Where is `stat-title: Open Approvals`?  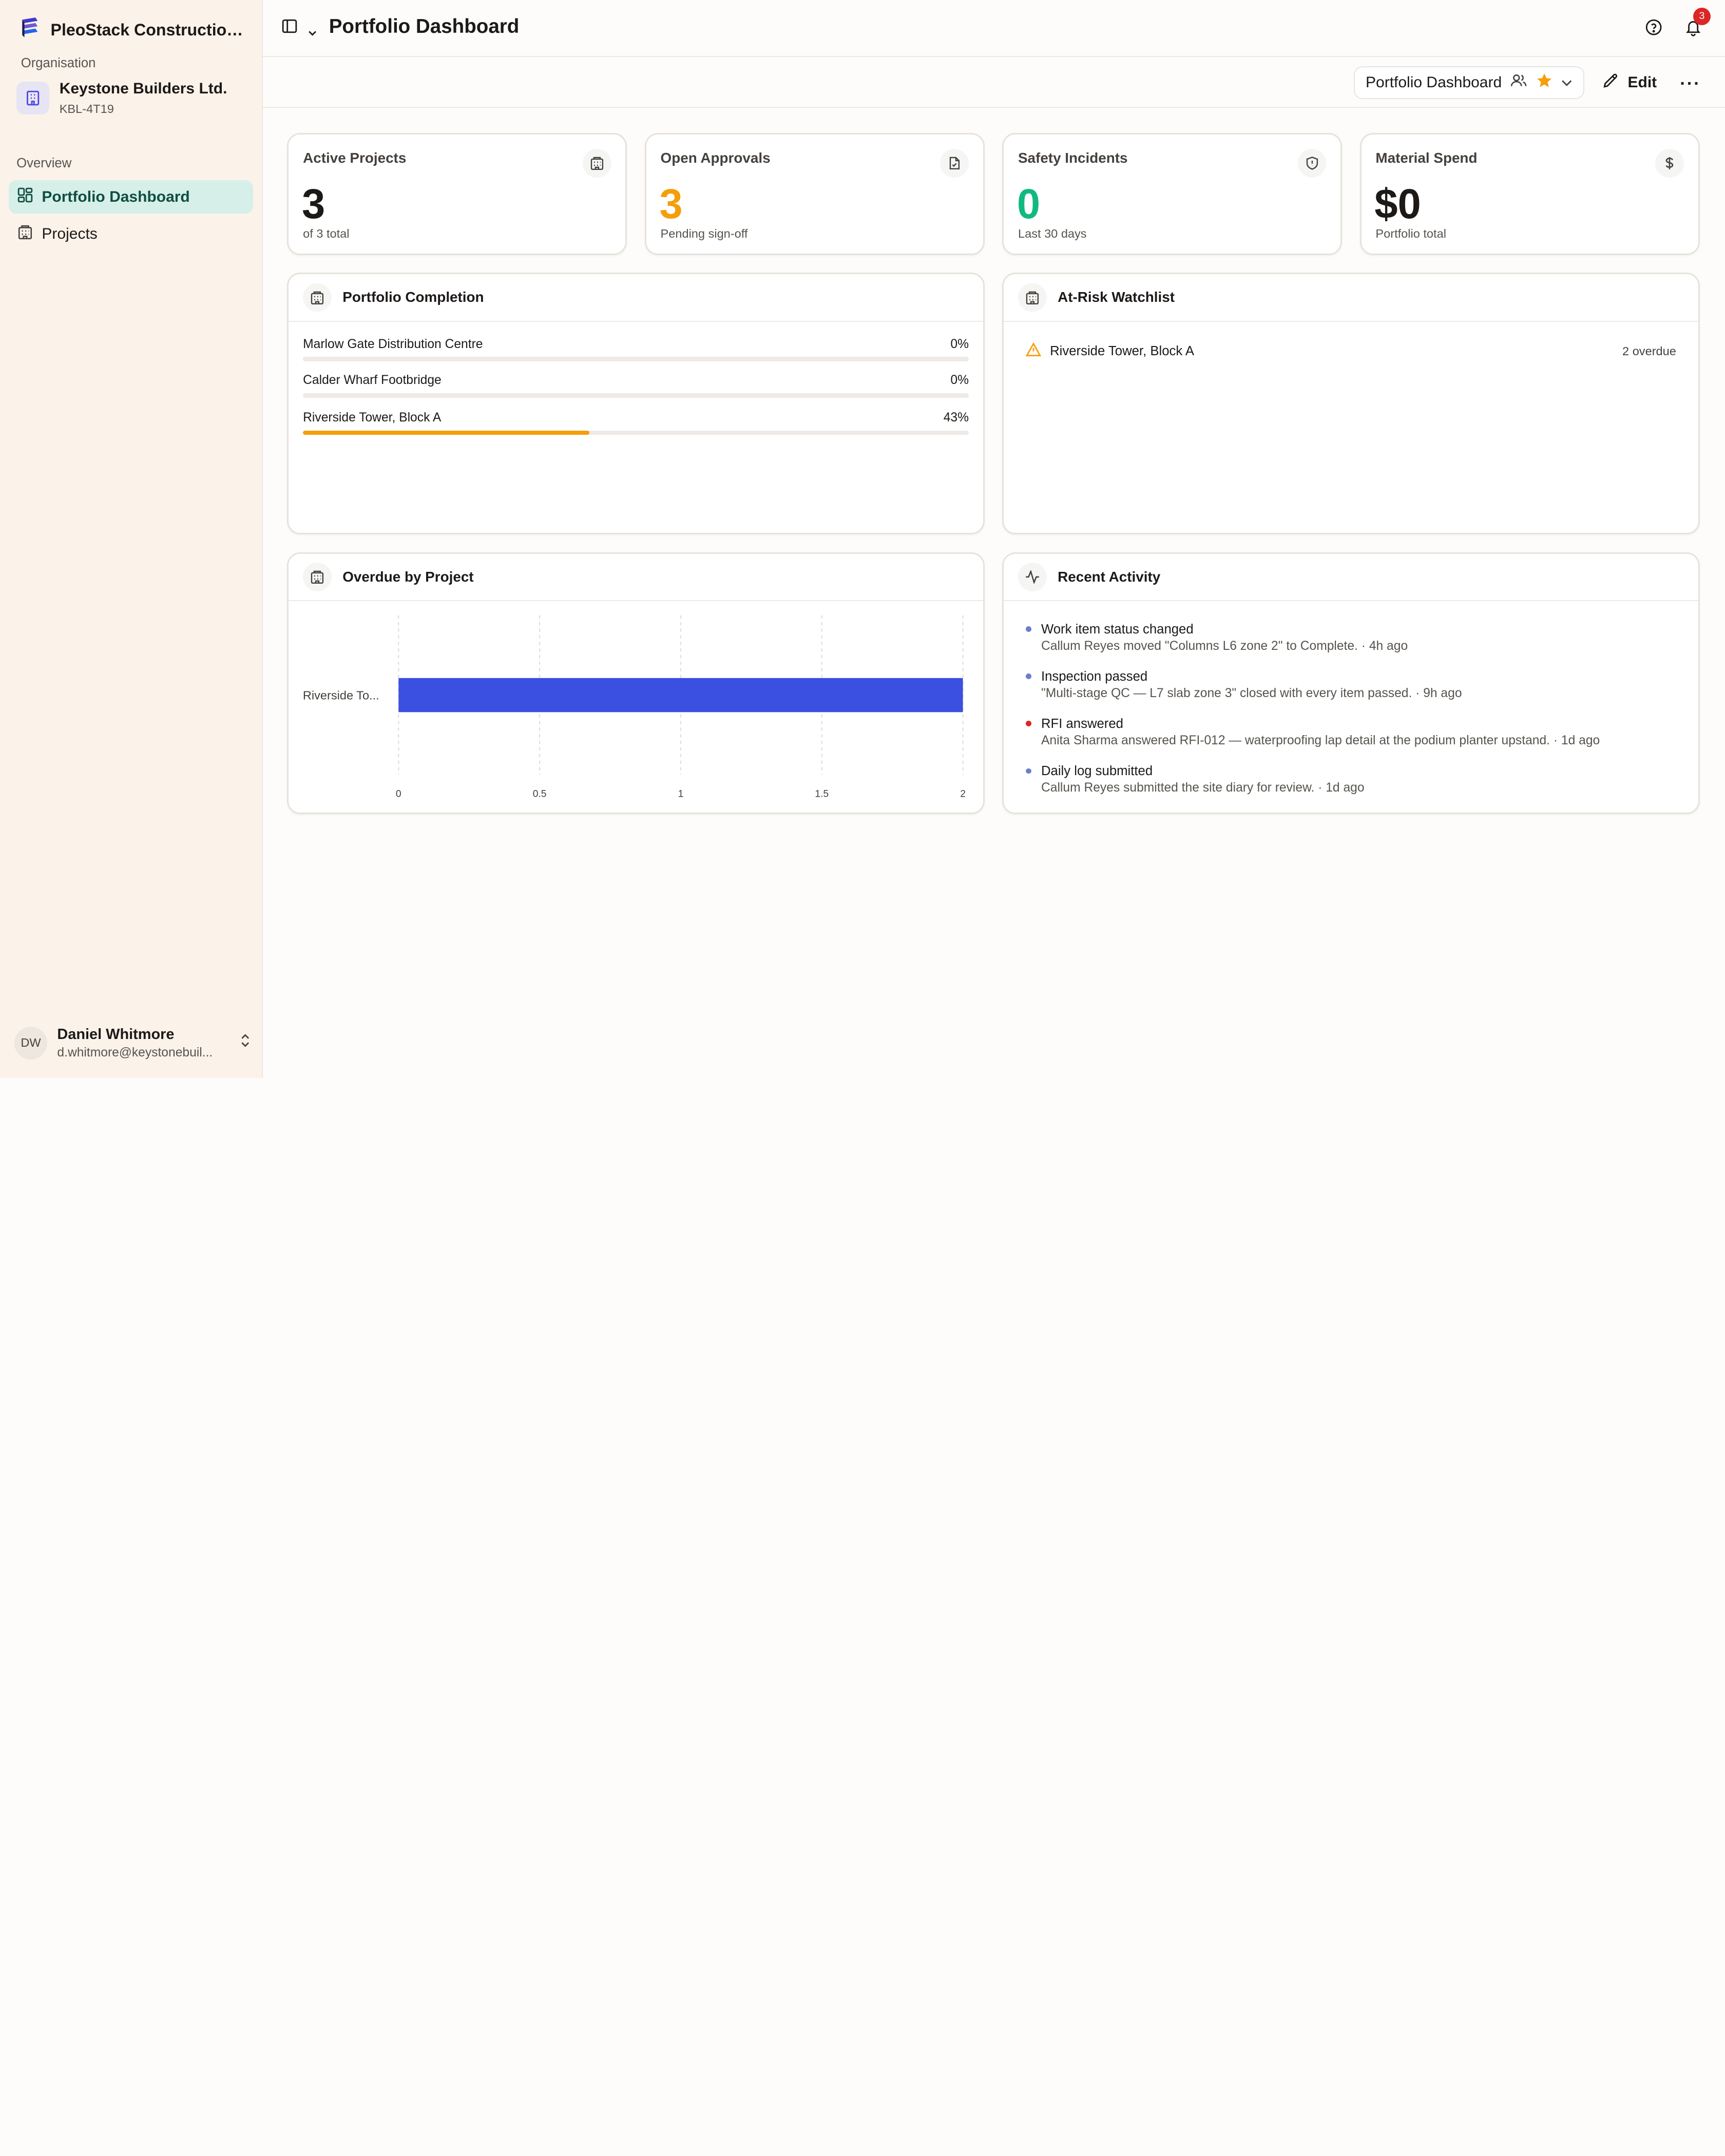 stat-title: Open Approvals is located at coordinates (715, 158).